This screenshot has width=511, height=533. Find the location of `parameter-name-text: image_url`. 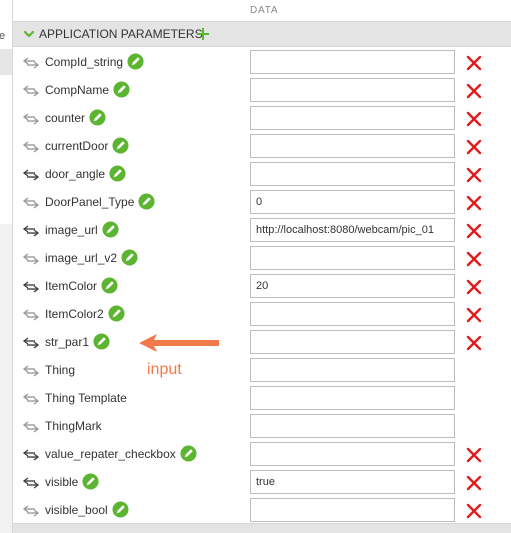

parameter-name-text: image_url is located at coordinates (71, 230).